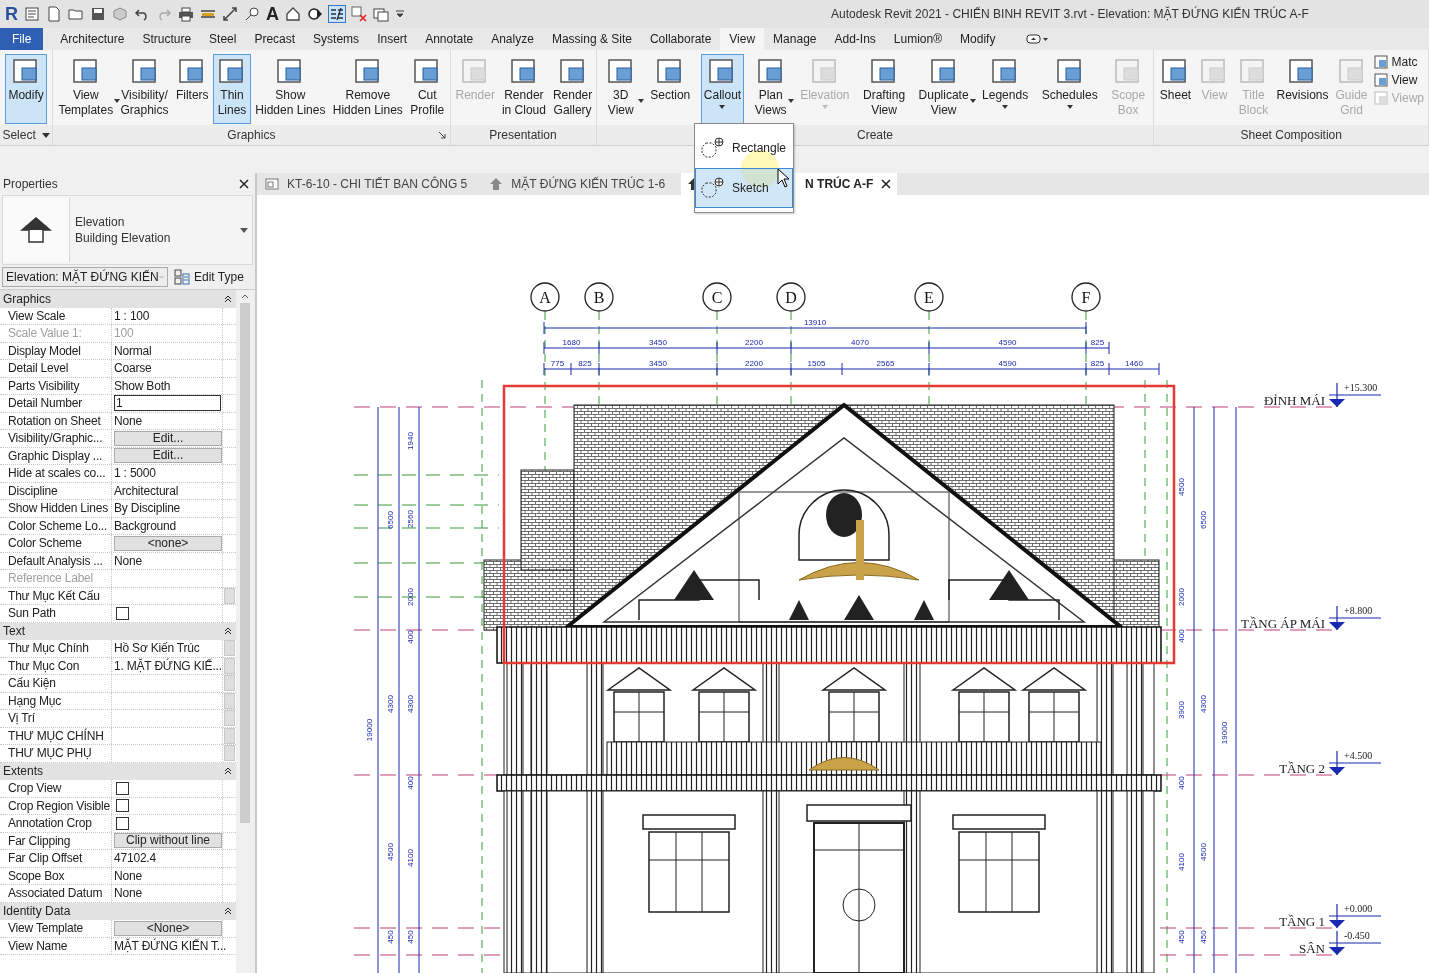 This screenshot has width=1429, height=973. Describe the element at coordinates (599, 297) in the screenshot. I see `grid-label: B` at that location.